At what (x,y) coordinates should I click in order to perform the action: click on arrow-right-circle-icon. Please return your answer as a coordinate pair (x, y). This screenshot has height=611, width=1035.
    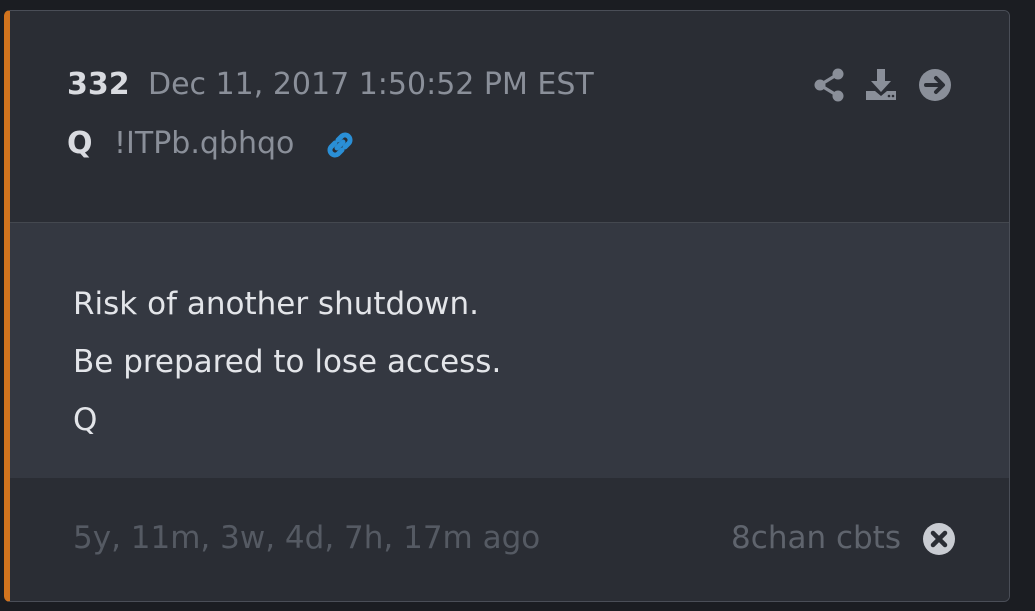
    Looking at the image, I should click on (935, 85).